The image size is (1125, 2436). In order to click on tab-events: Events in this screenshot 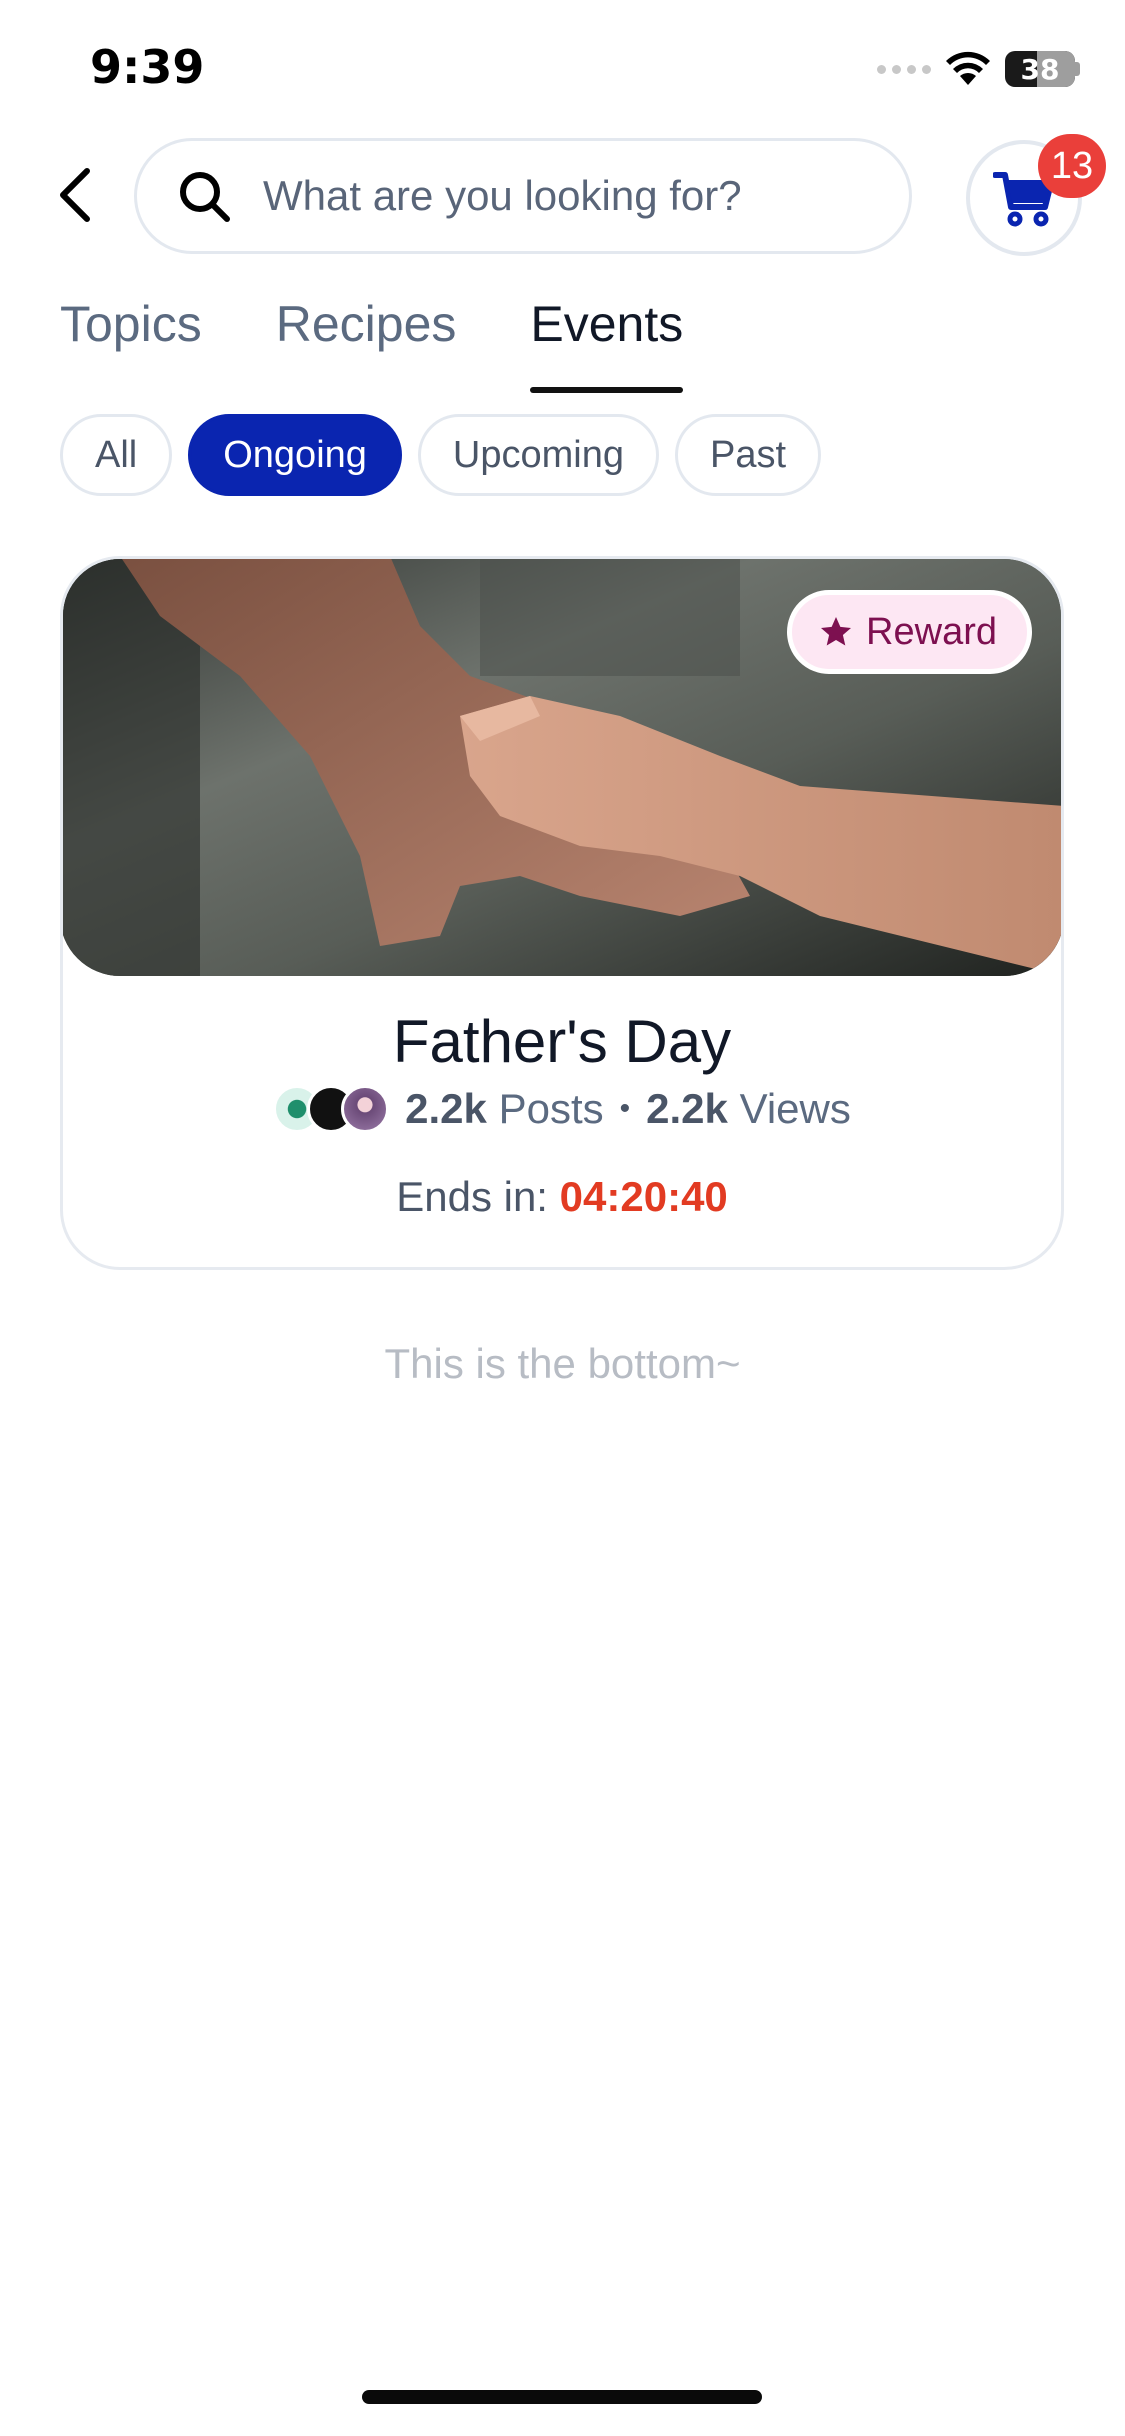, I will do `click(606, 344)`.